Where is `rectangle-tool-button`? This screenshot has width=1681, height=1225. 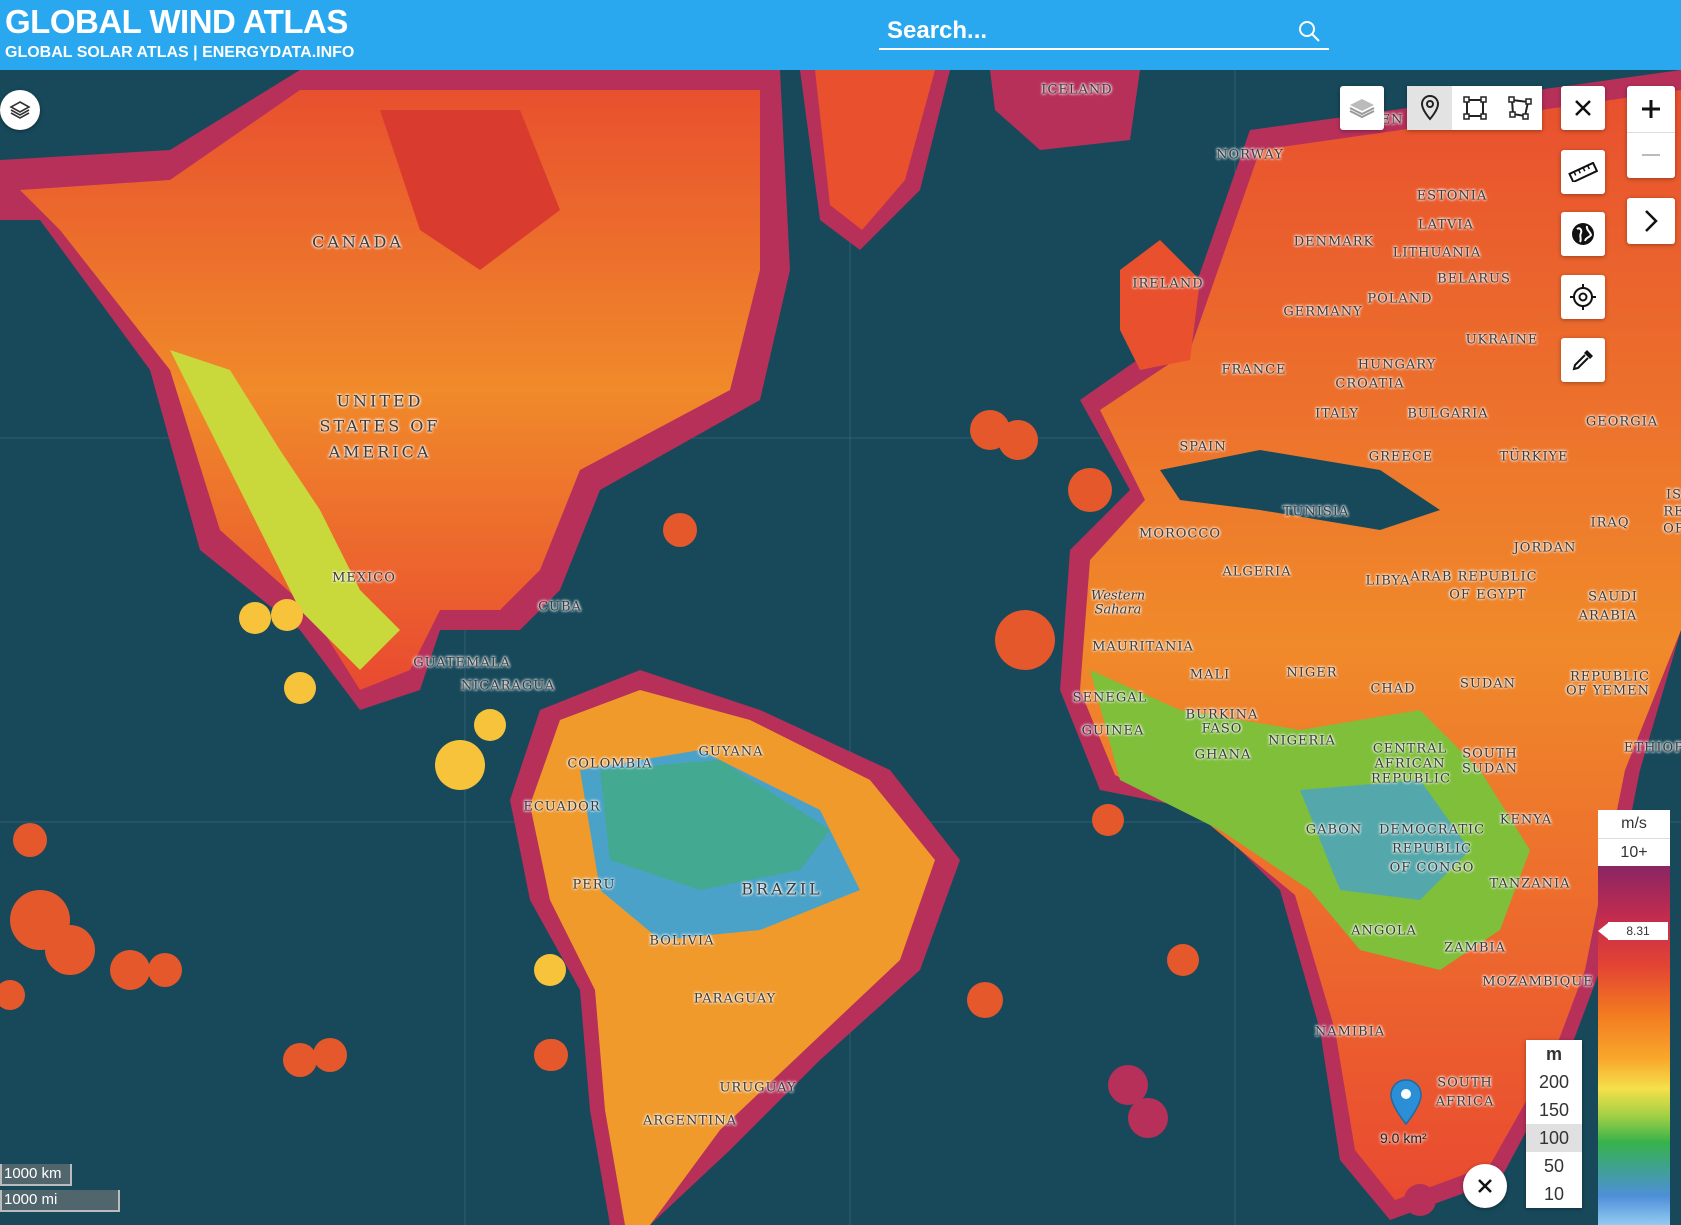
rectangle-tool-button is located at coordinates (1474, 108).